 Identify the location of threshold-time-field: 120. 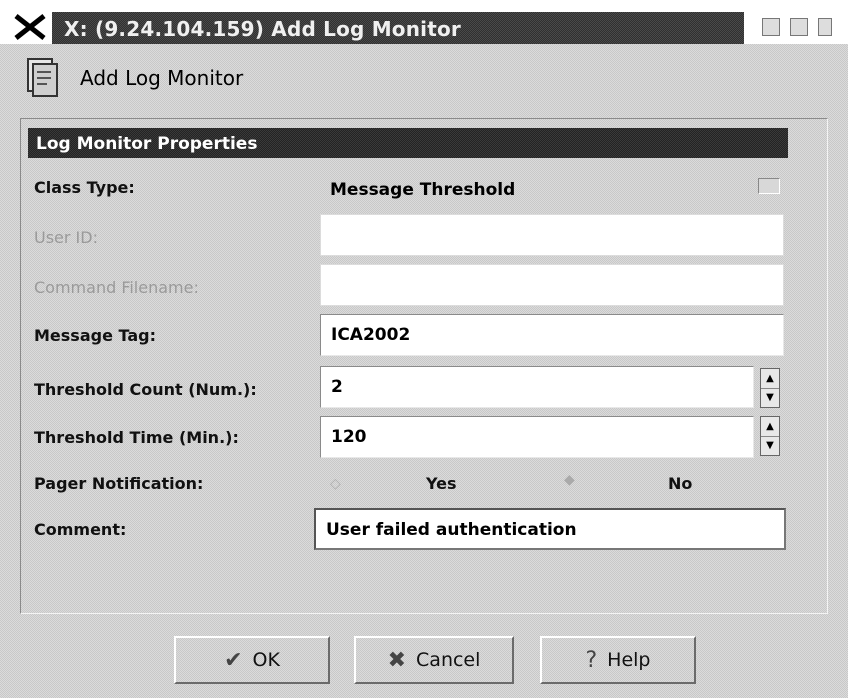
(537, 437).